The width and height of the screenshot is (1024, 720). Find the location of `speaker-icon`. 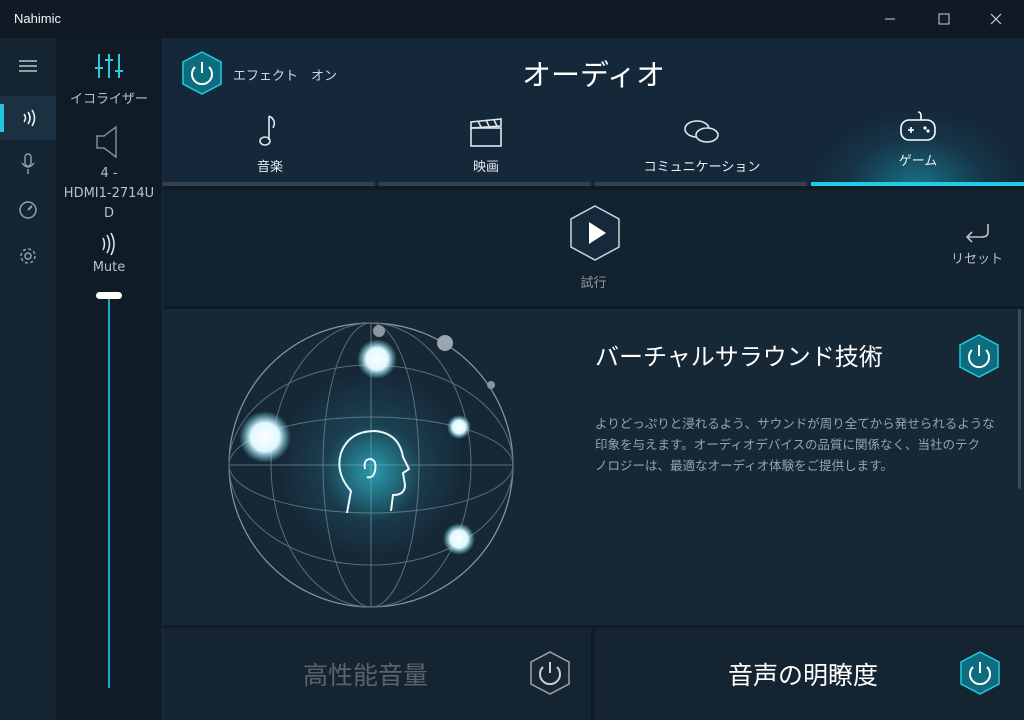

speaker-icon is located at coordinates (106, 142).